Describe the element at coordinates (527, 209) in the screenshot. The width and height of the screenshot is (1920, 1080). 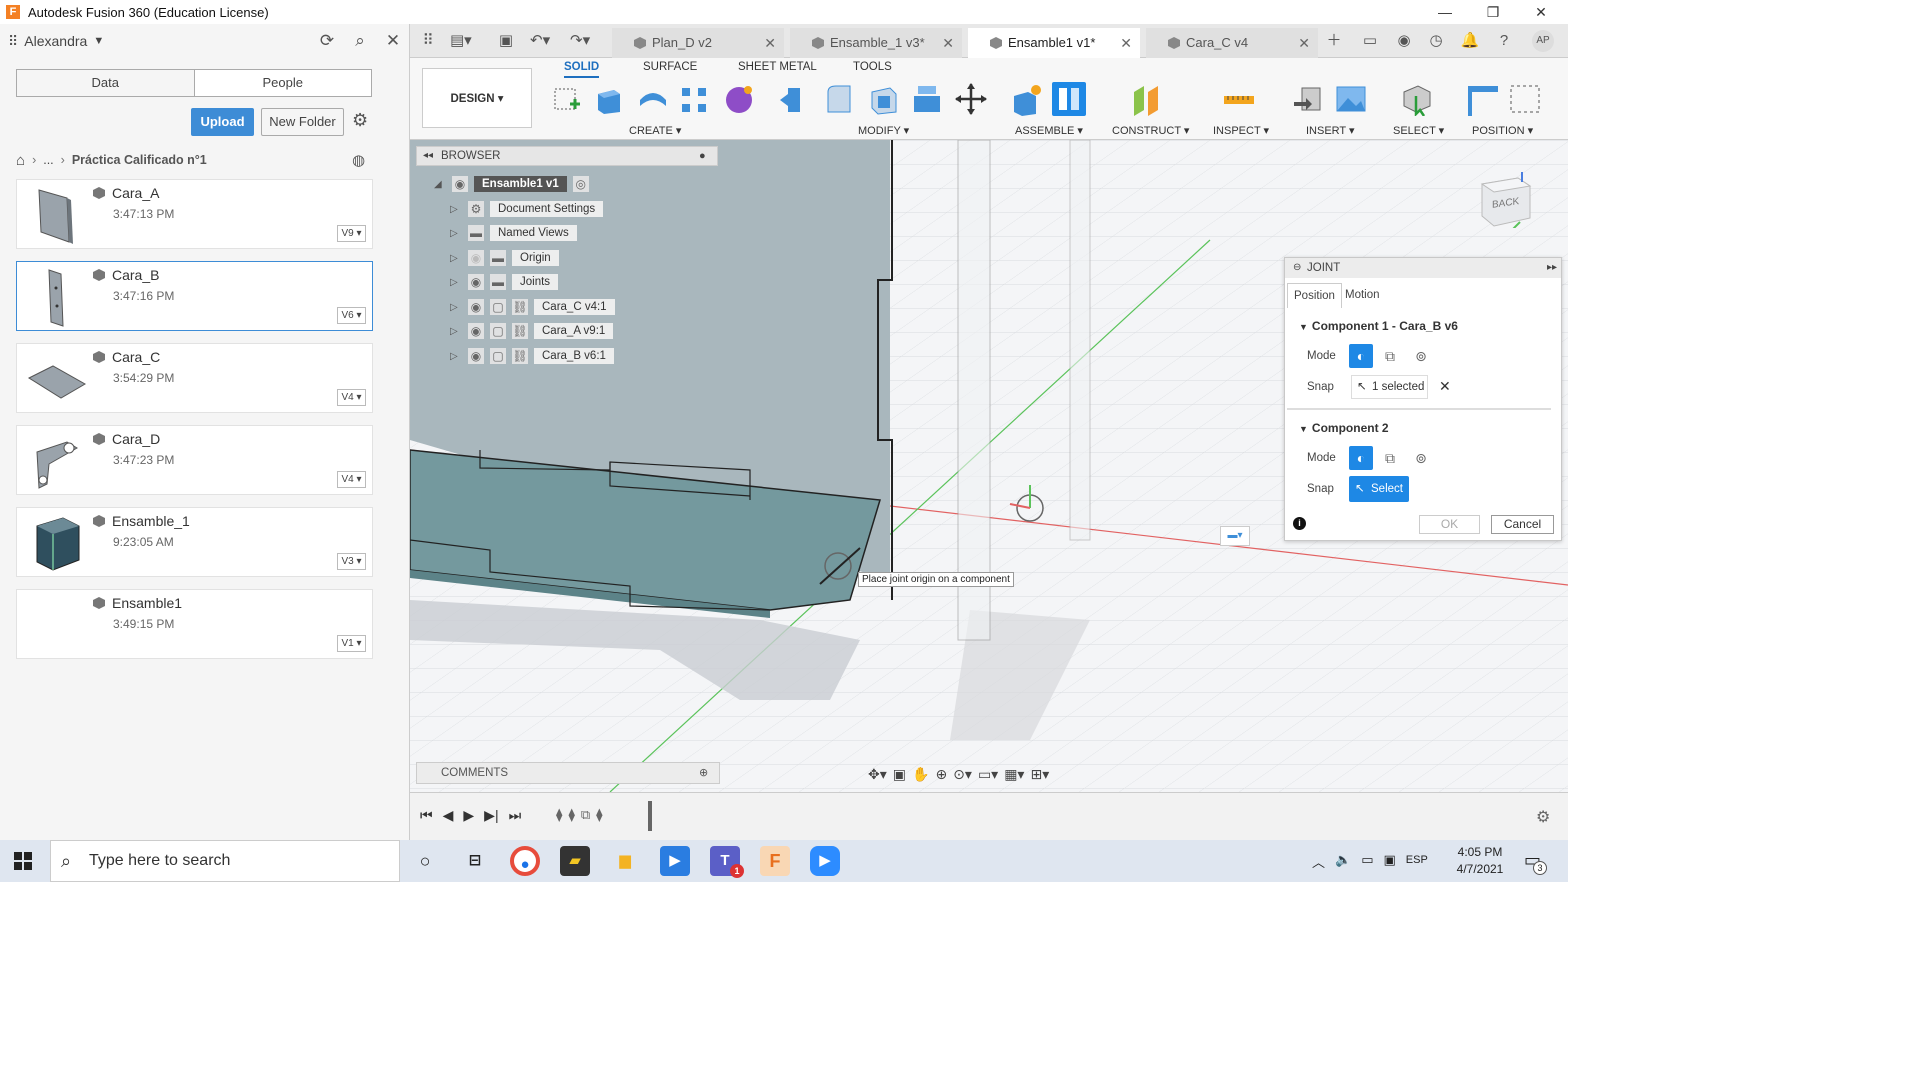
I see `browser-item-document-settings: ▷ ⚙ Document Settings` at that location.